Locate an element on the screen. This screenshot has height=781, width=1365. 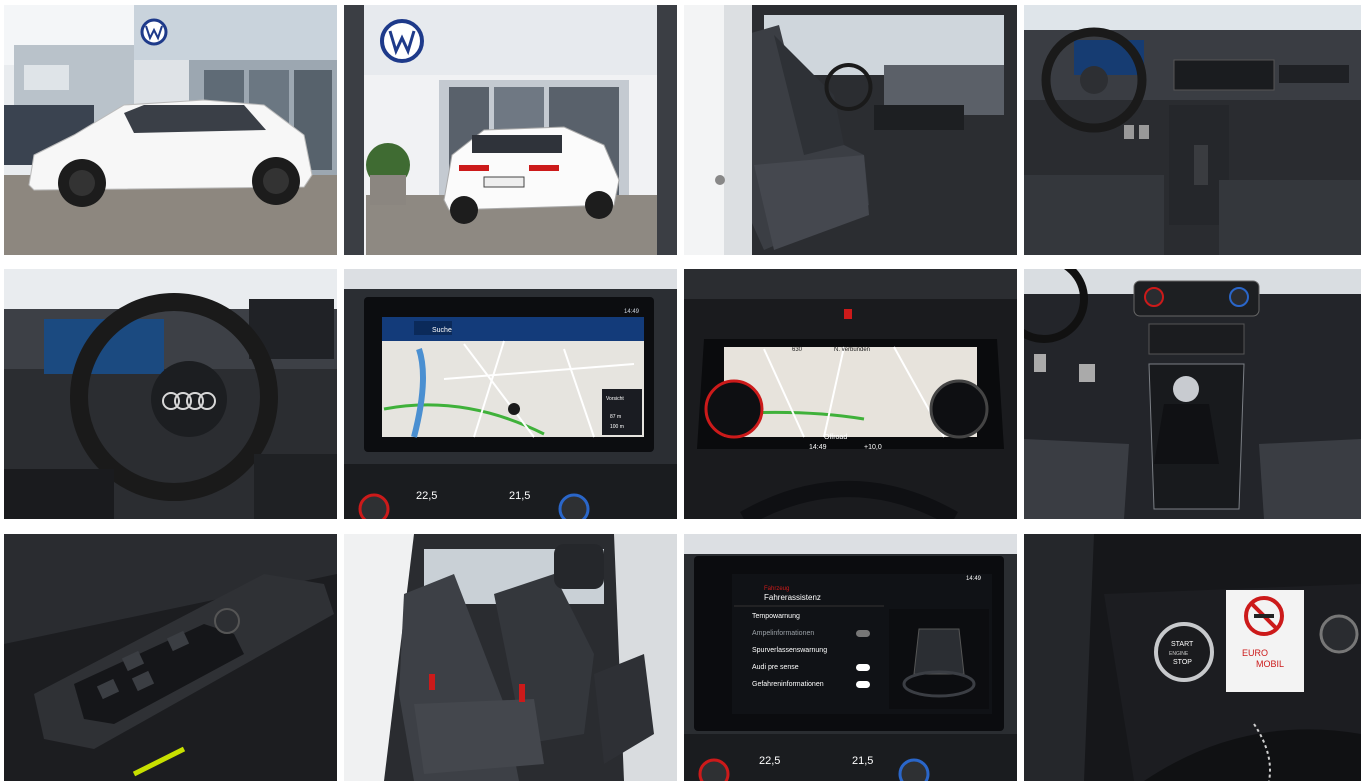
cockpit-photo is located at coordinates (1192, 130).